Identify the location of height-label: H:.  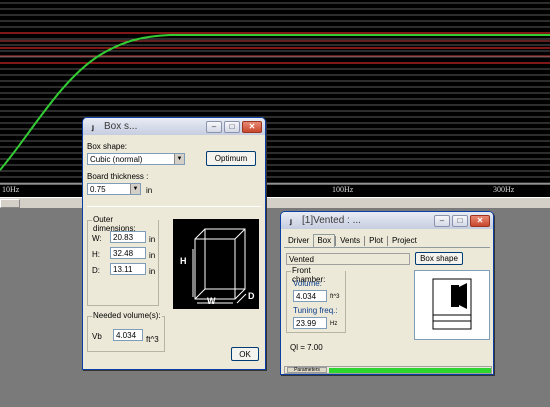
(96, 254).